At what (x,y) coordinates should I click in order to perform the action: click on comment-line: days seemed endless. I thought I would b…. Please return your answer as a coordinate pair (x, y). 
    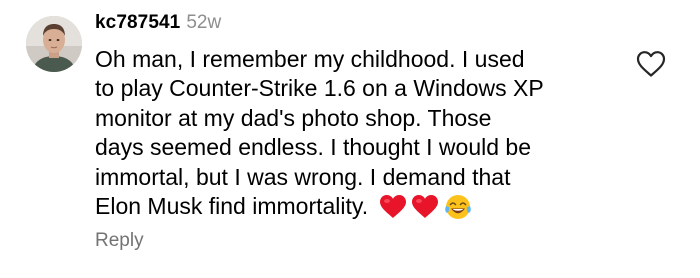
    Looking at the image, I should click on (313, 147).